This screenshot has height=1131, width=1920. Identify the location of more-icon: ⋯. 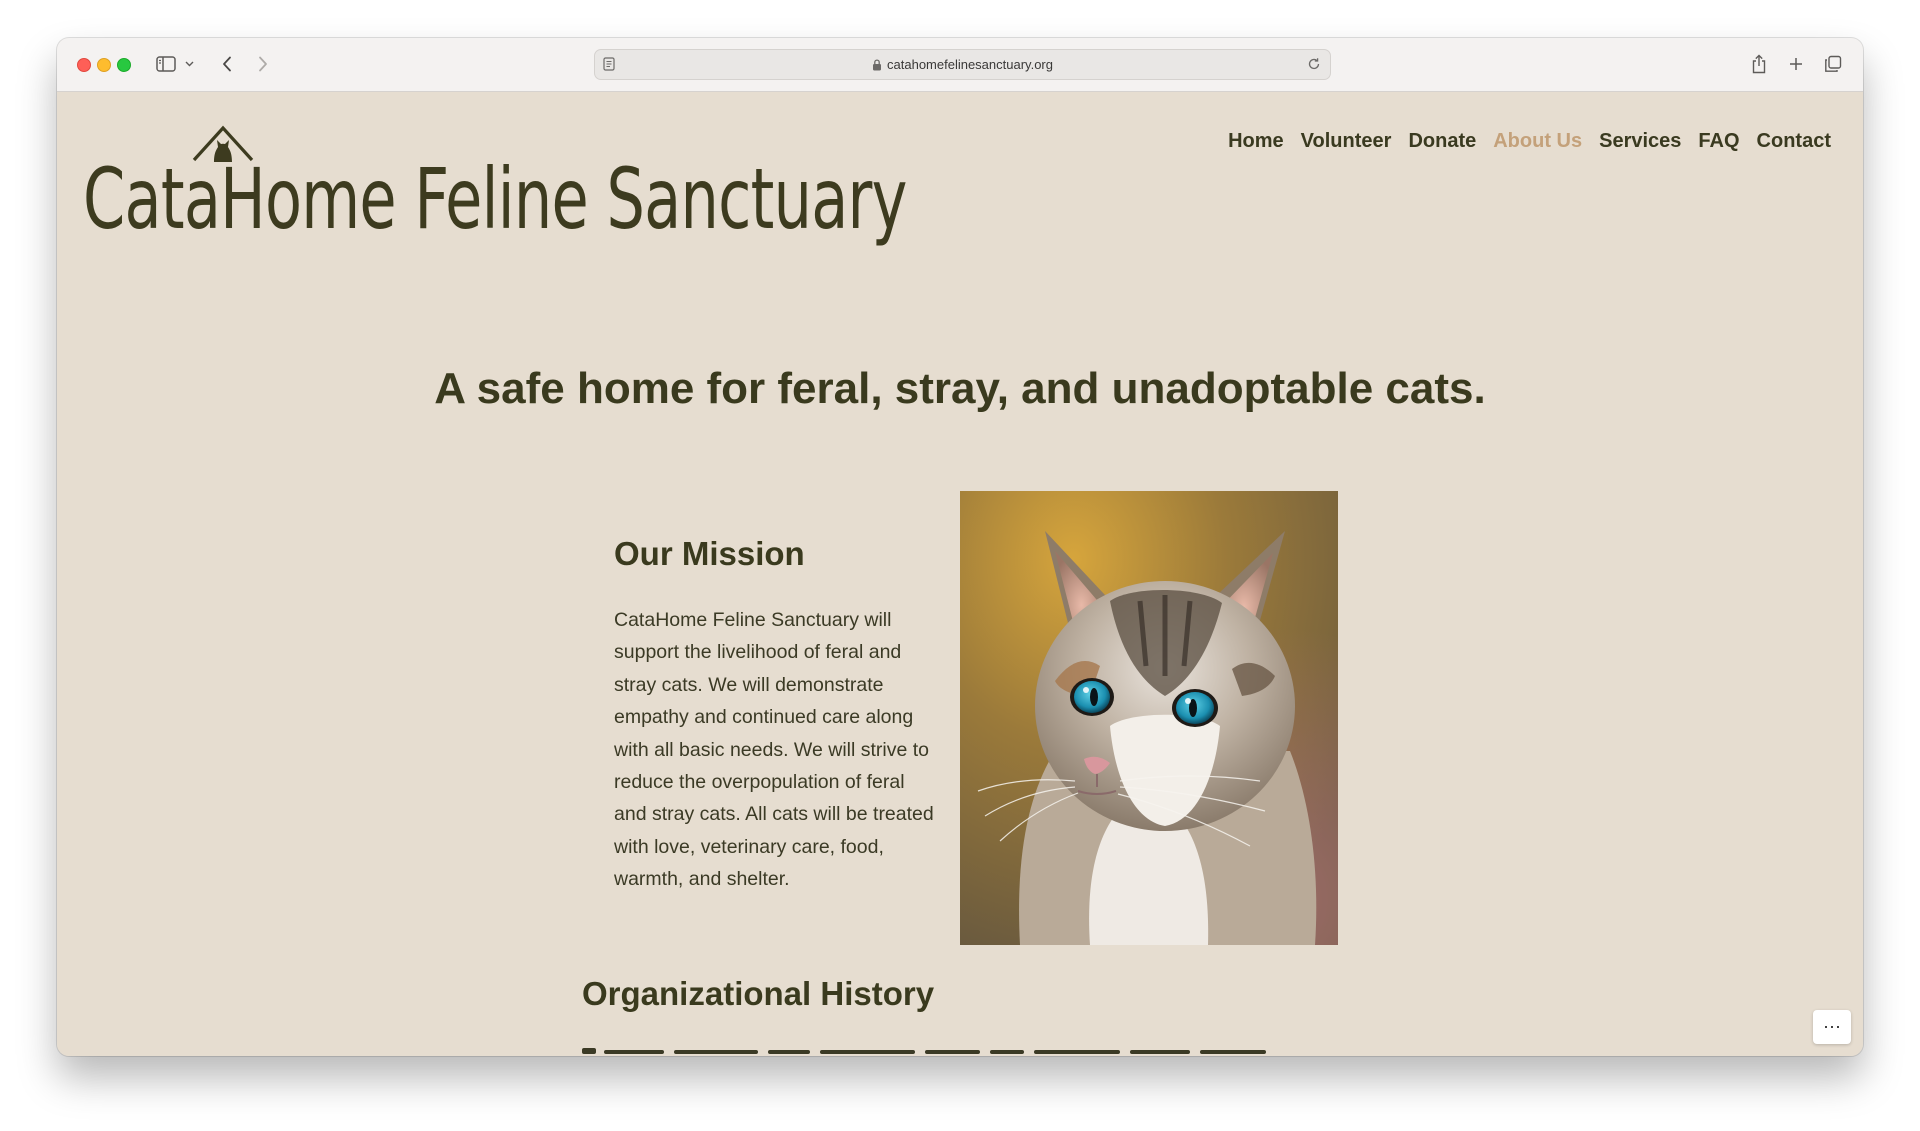
(1832, 1026).